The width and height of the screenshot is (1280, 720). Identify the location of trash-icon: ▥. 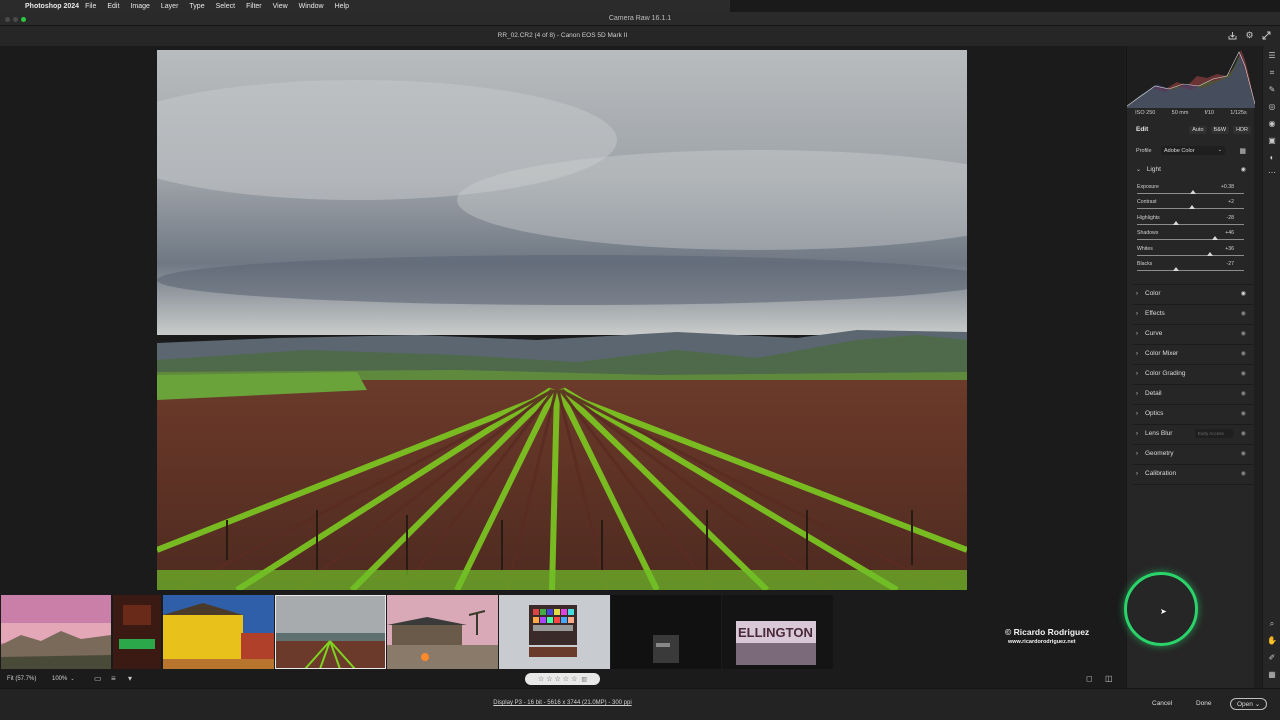
(584, 679).